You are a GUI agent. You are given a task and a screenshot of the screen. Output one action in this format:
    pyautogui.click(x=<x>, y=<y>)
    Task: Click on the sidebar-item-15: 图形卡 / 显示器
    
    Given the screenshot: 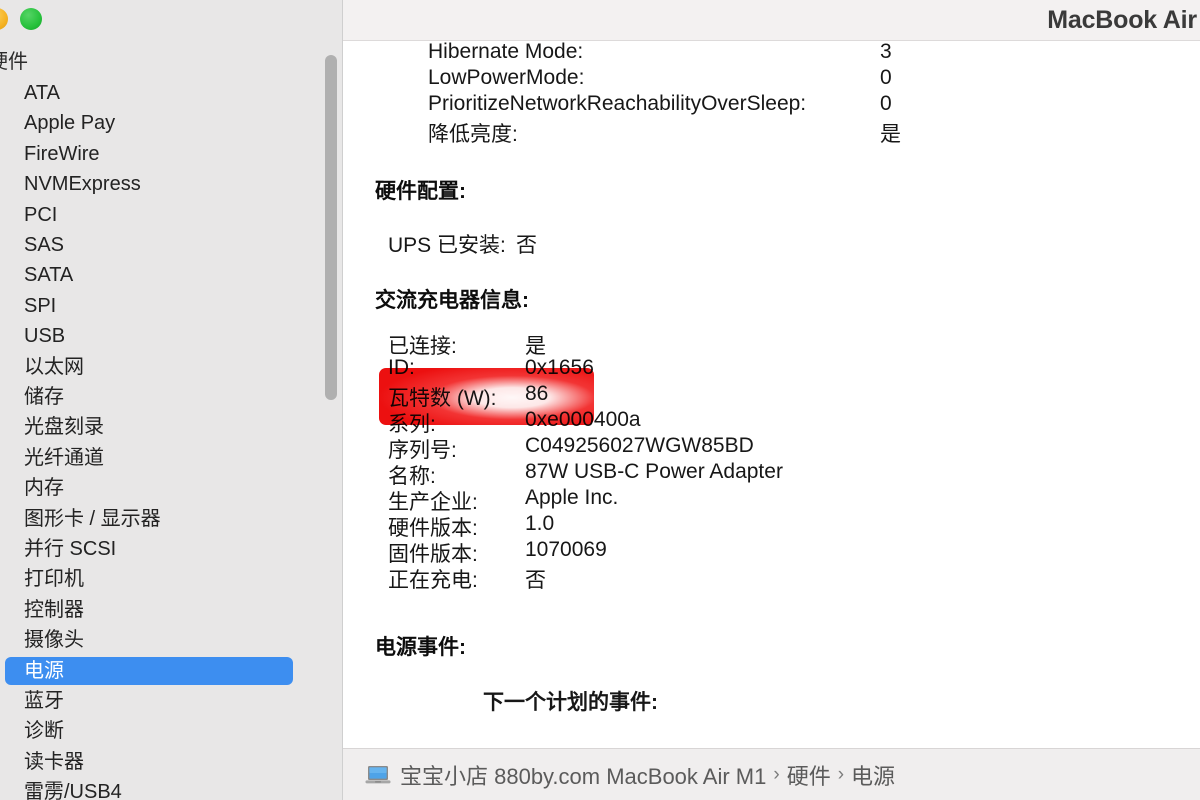 What is the action you would take?
    pyautogui.click(x=149, y=519)
    